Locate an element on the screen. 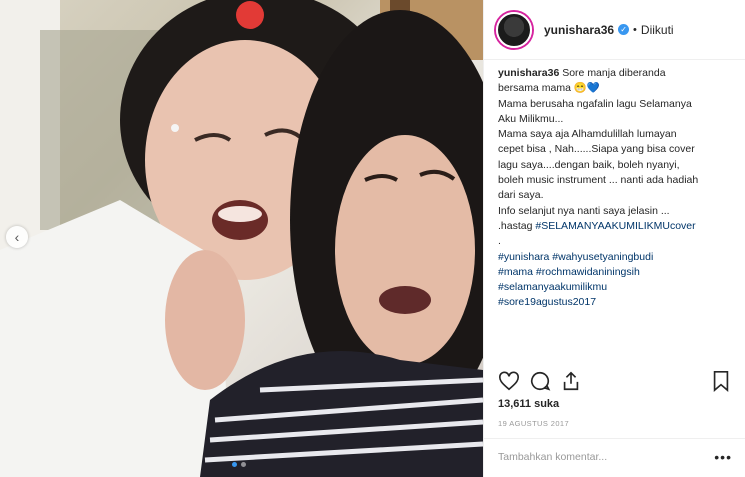 This screenshot has width=745, height=477. share-icon is located at coordinates (571, 381).